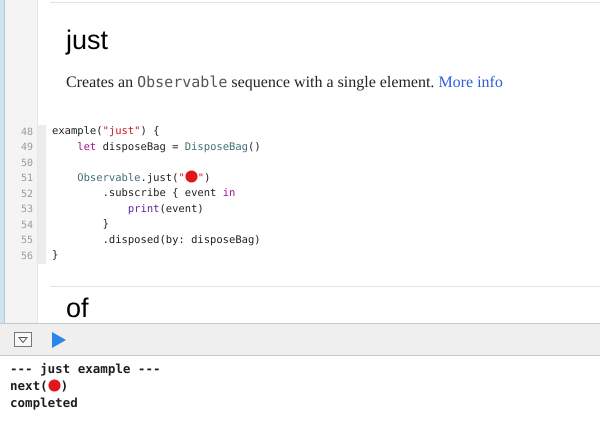 The image size is (600, 426). I want to click on section-description: Creates an Observable sequence with a single element. More info, so click(284, 82).